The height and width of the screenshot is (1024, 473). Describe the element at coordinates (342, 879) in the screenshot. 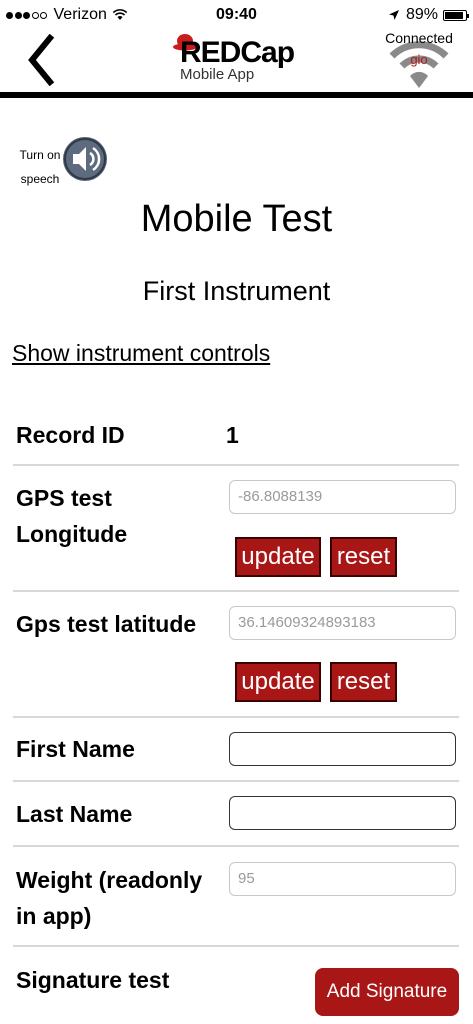

I see `weight-input: 95` at that location.